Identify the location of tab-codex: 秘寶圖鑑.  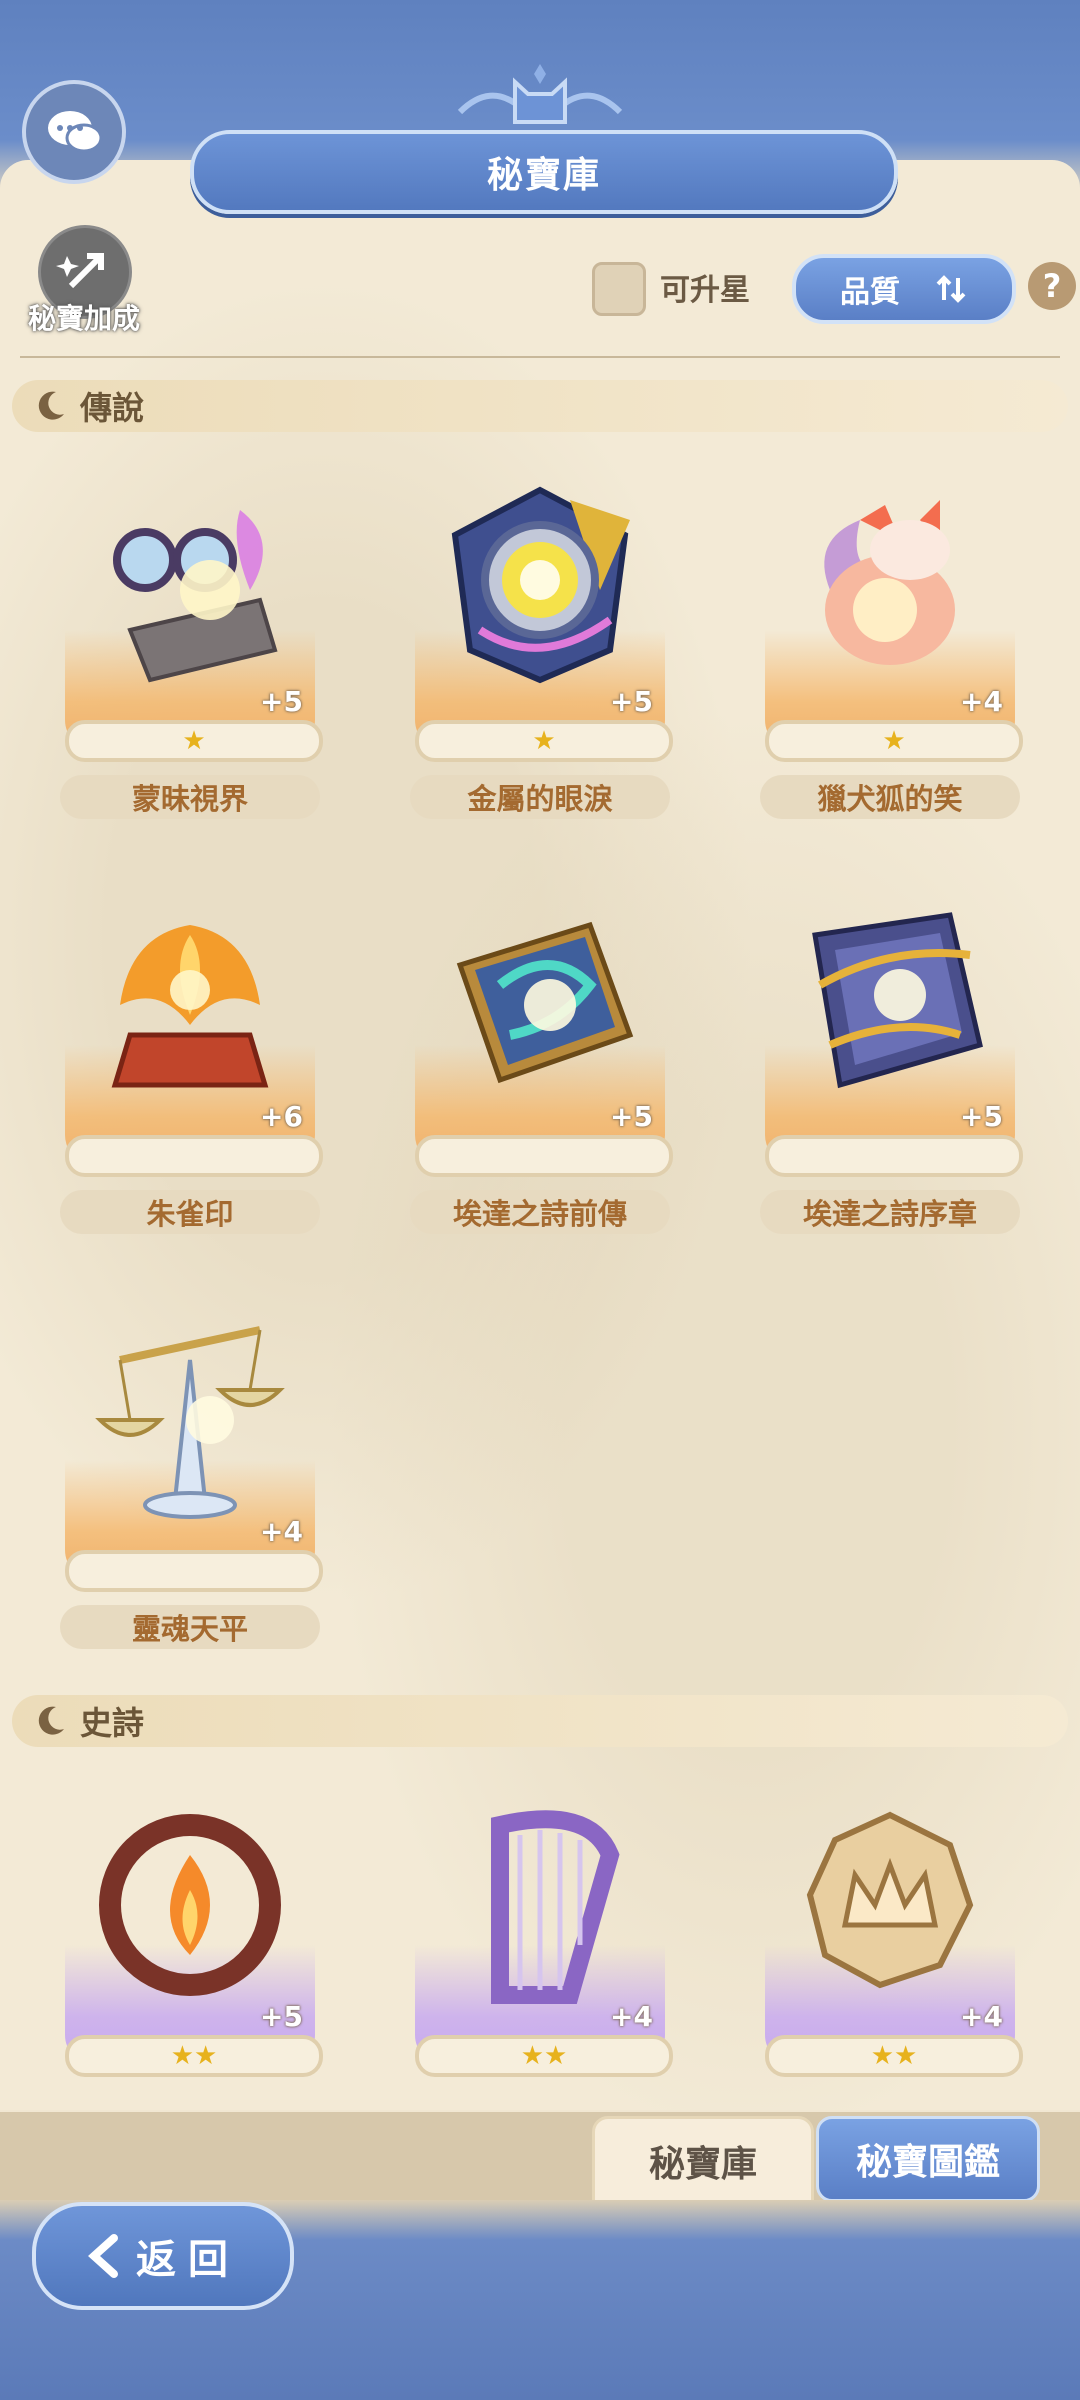
(928, 2159).